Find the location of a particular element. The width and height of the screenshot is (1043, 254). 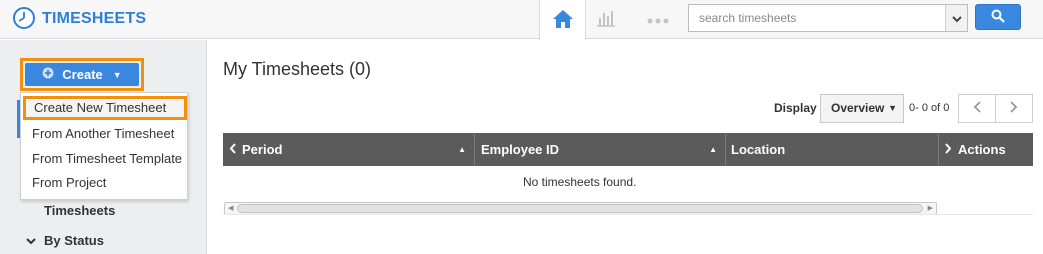

bar-chart-icon is located at coordinates (606, 19).